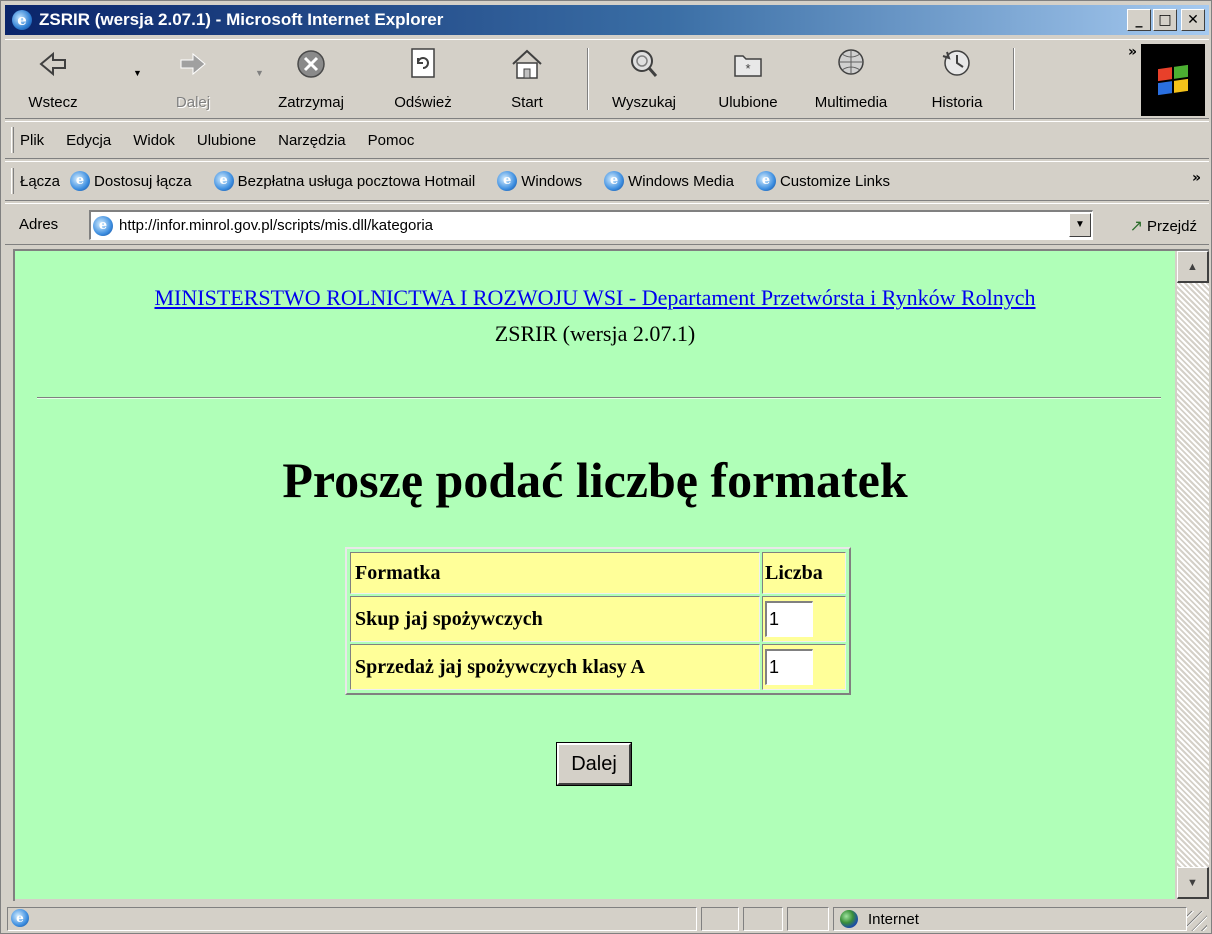 The image size is (1212, 934). What do you see at coordinates (599, 398) in the screenshot?
I see `horizontal-rule` at bounding box center [599, 398].